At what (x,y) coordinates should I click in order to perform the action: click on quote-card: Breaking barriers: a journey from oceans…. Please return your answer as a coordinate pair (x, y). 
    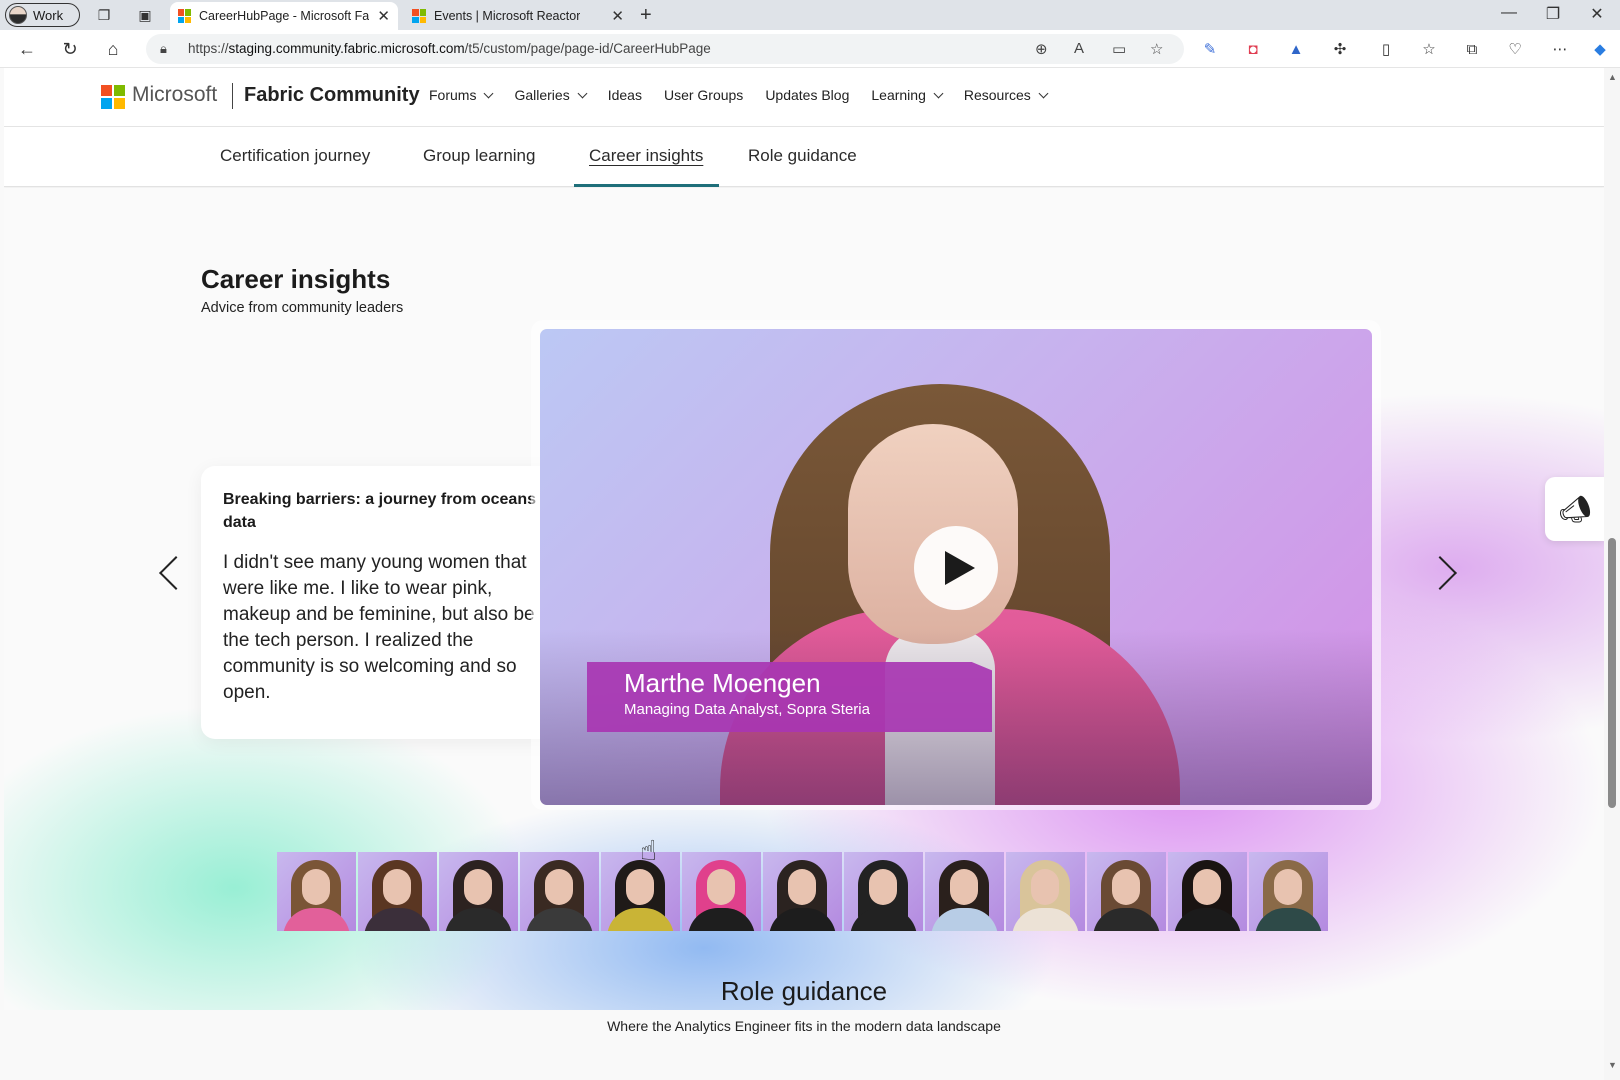
    Looking at the image, I should click on (389, 602).